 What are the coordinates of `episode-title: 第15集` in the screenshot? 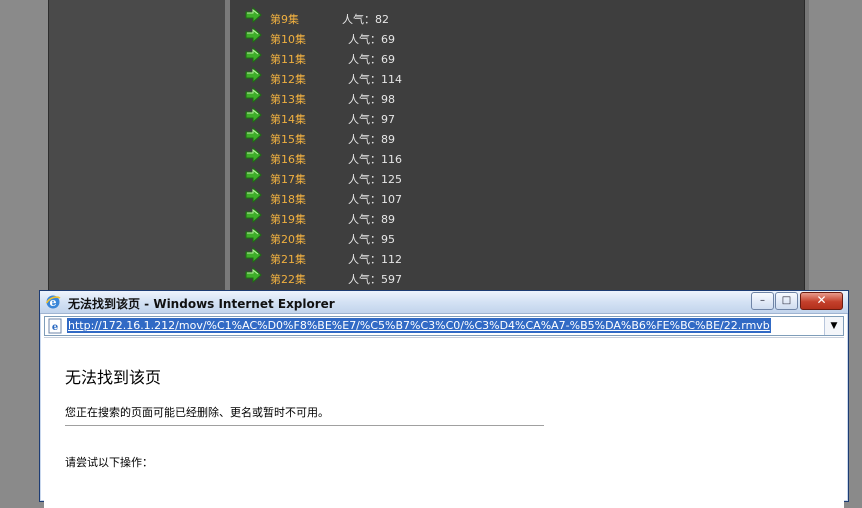 It's located at (288, 140).